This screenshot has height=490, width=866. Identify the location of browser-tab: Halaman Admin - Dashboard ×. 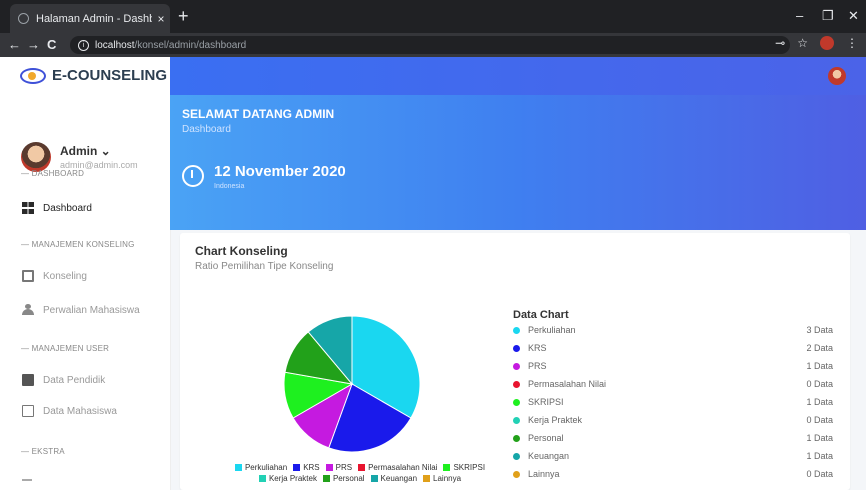
(90, 18).